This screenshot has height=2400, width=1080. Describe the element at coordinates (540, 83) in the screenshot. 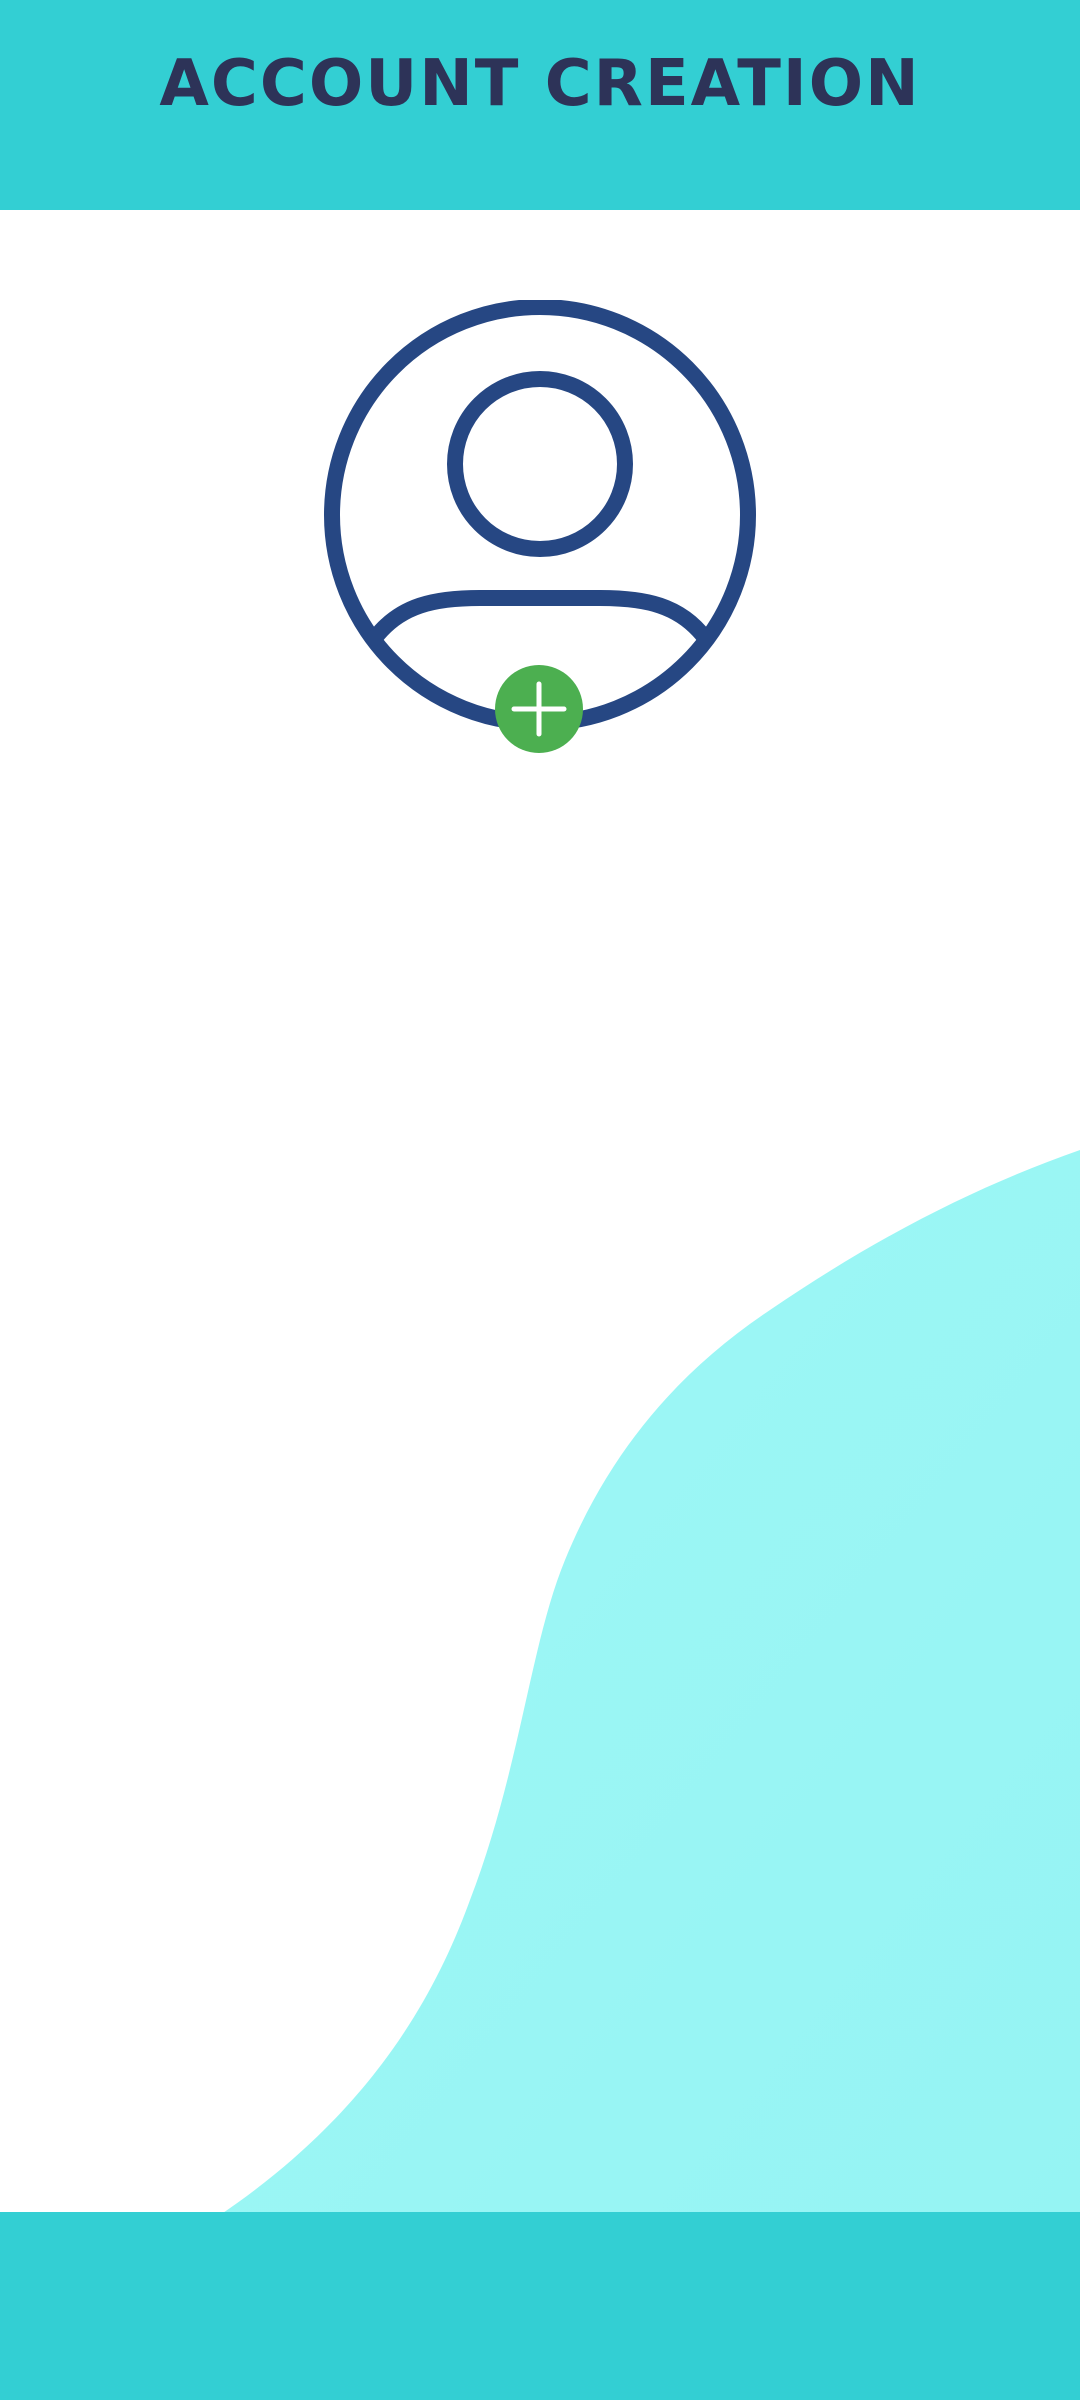

I see `page-title: ACCOUNT CREATION` at that location.